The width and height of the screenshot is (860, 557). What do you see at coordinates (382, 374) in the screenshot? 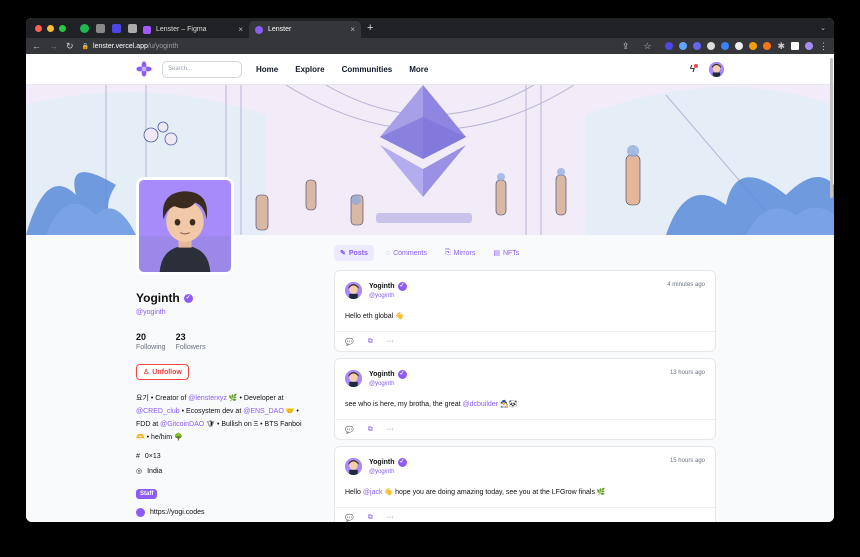
I see `author-name-text: Yoginth` at bounding box center [382, 374].